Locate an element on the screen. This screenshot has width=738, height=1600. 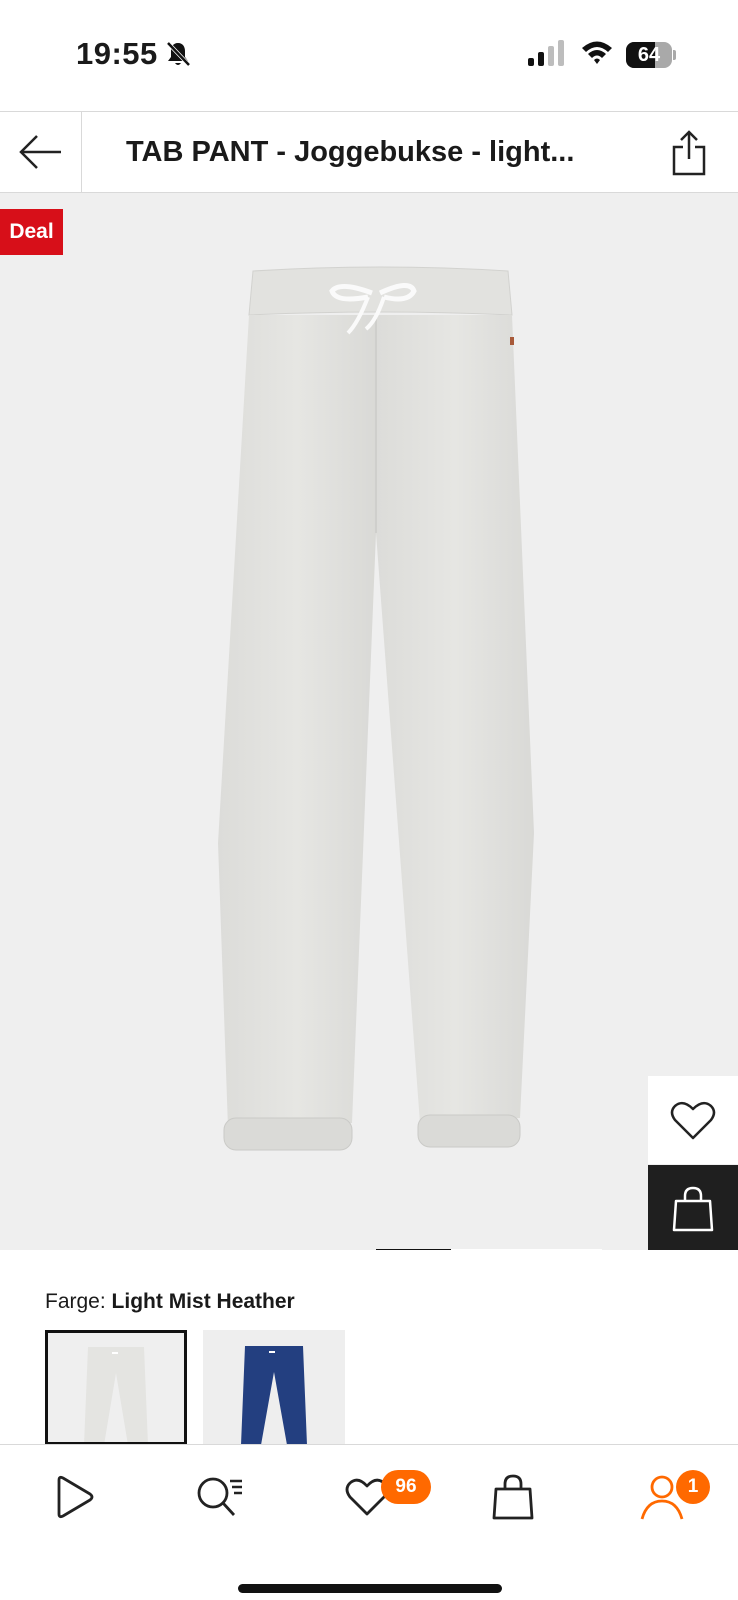
color-selector: Farge: Light Mist Heather is located at coordinates (369, 1347).